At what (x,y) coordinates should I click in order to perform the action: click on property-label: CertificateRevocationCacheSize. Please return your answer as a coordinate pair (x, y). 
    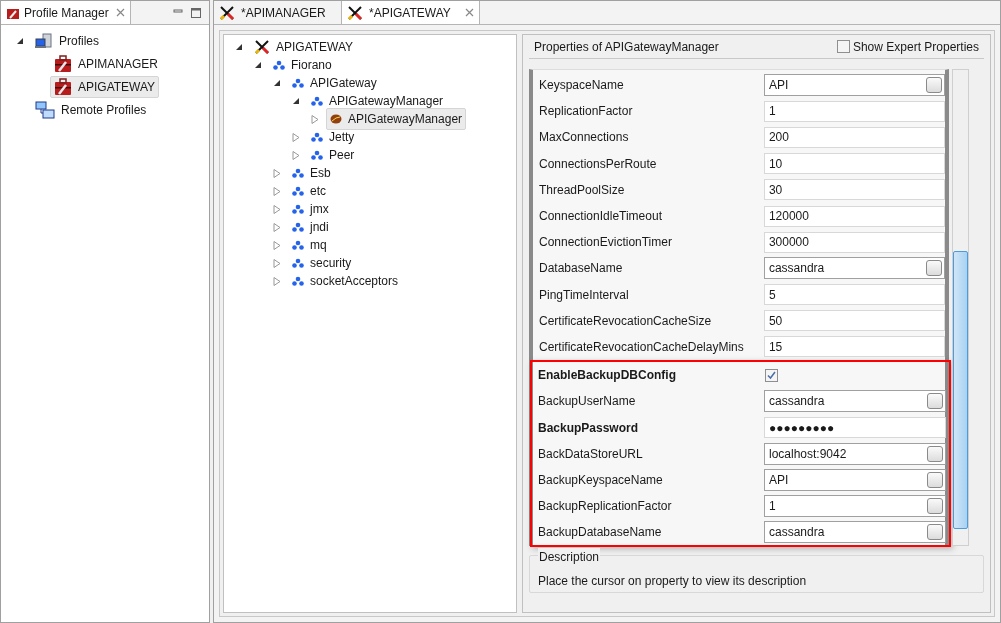
    Looking at the image, I should click on (626, 321).